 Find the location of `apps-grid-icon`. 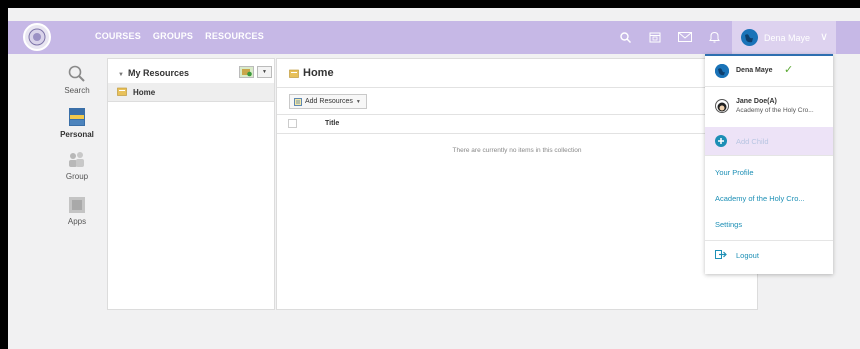

apps-grid-icon is located at coordinates (77, 205).